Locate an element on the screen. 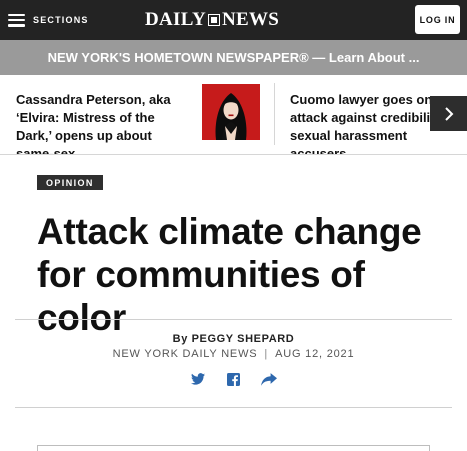 The image size is (467, 451). facebook-icon is located at coordinates (233, 379).